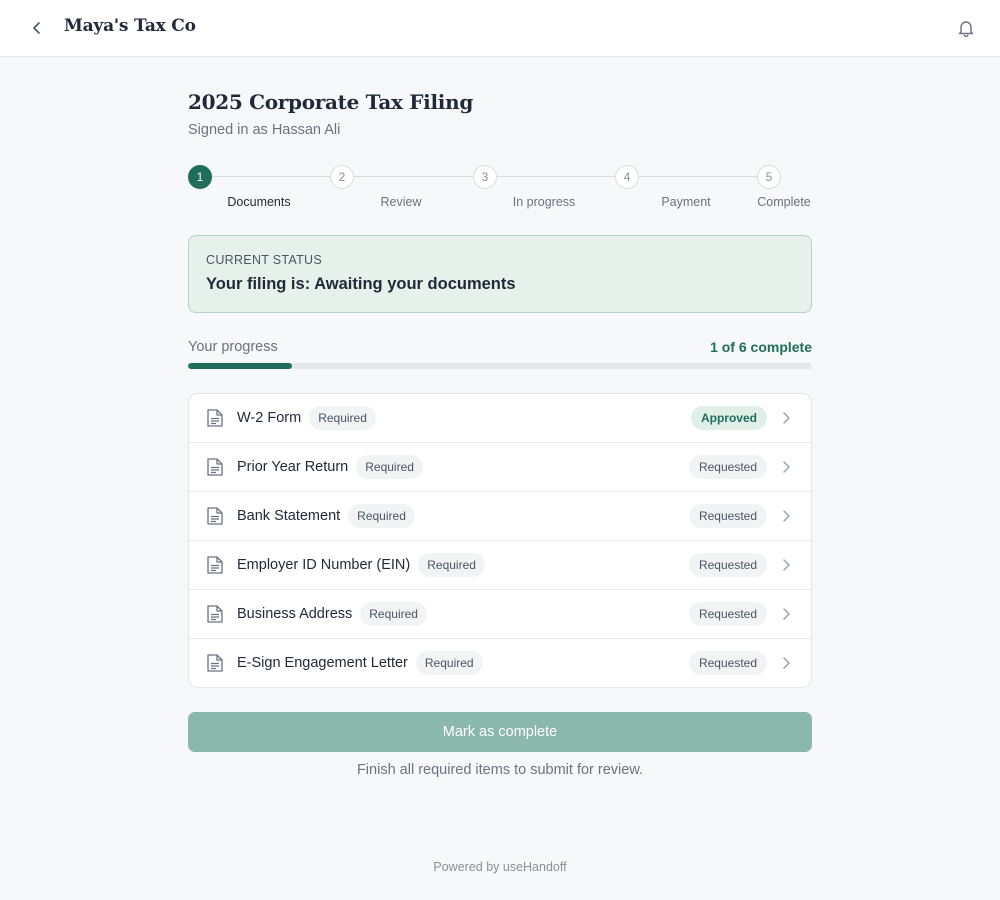 The height and width of the screenshot is (900, 1000). What do you see at coordinates (264, 260) in the screenshot?
I see `status-eyebrow: CURRENT STATUS` at bounding box center [264, 260].